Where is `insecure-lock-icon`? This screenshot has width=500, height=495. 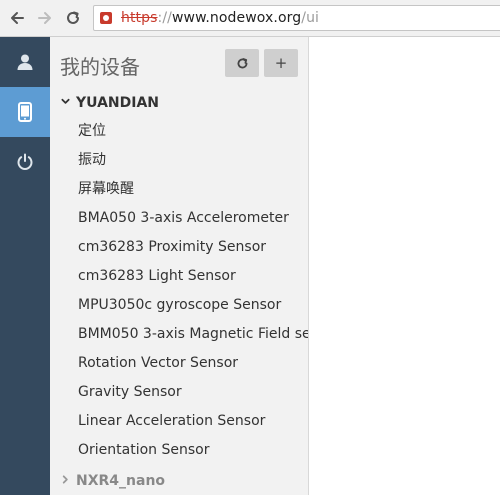 insecure-lock-icon is located at coordinates (106, 18).